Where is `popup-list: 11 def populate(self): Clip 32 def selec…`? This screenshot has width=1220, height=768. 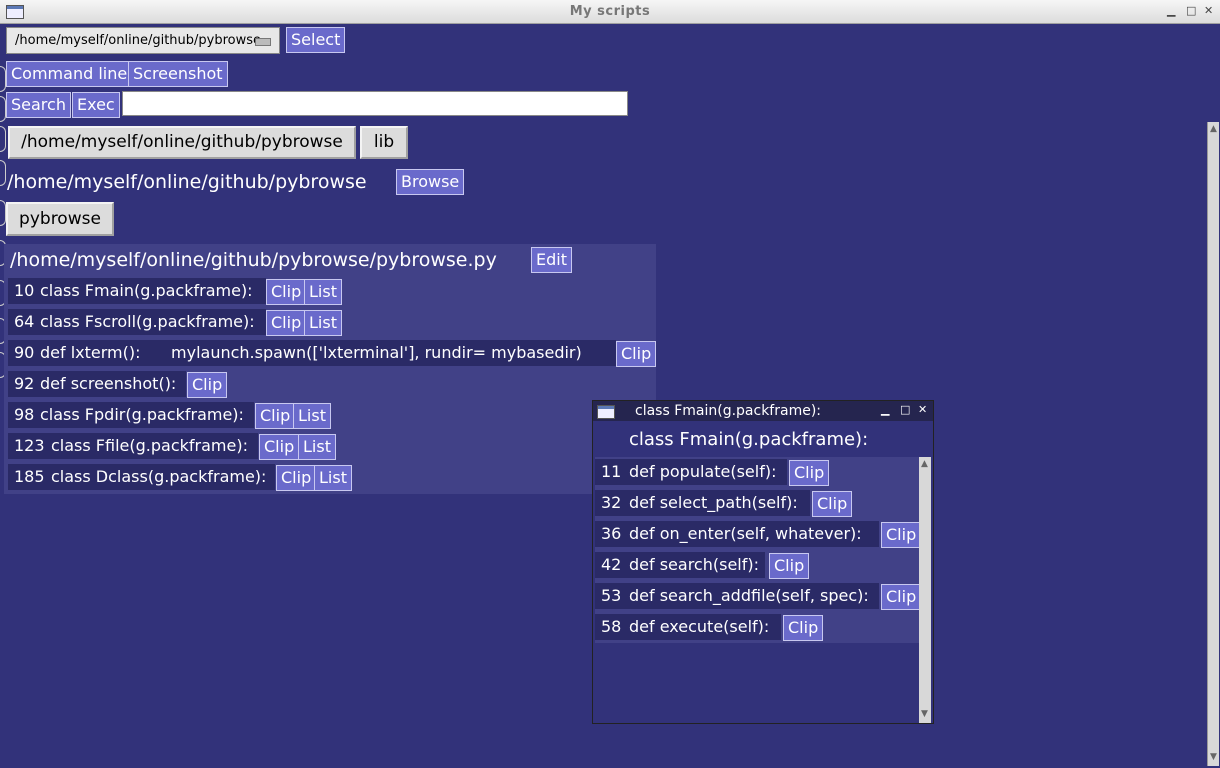 popup-list: 11 def populate(self): Clip 32 def selec… is located at coordinates (758, 550).